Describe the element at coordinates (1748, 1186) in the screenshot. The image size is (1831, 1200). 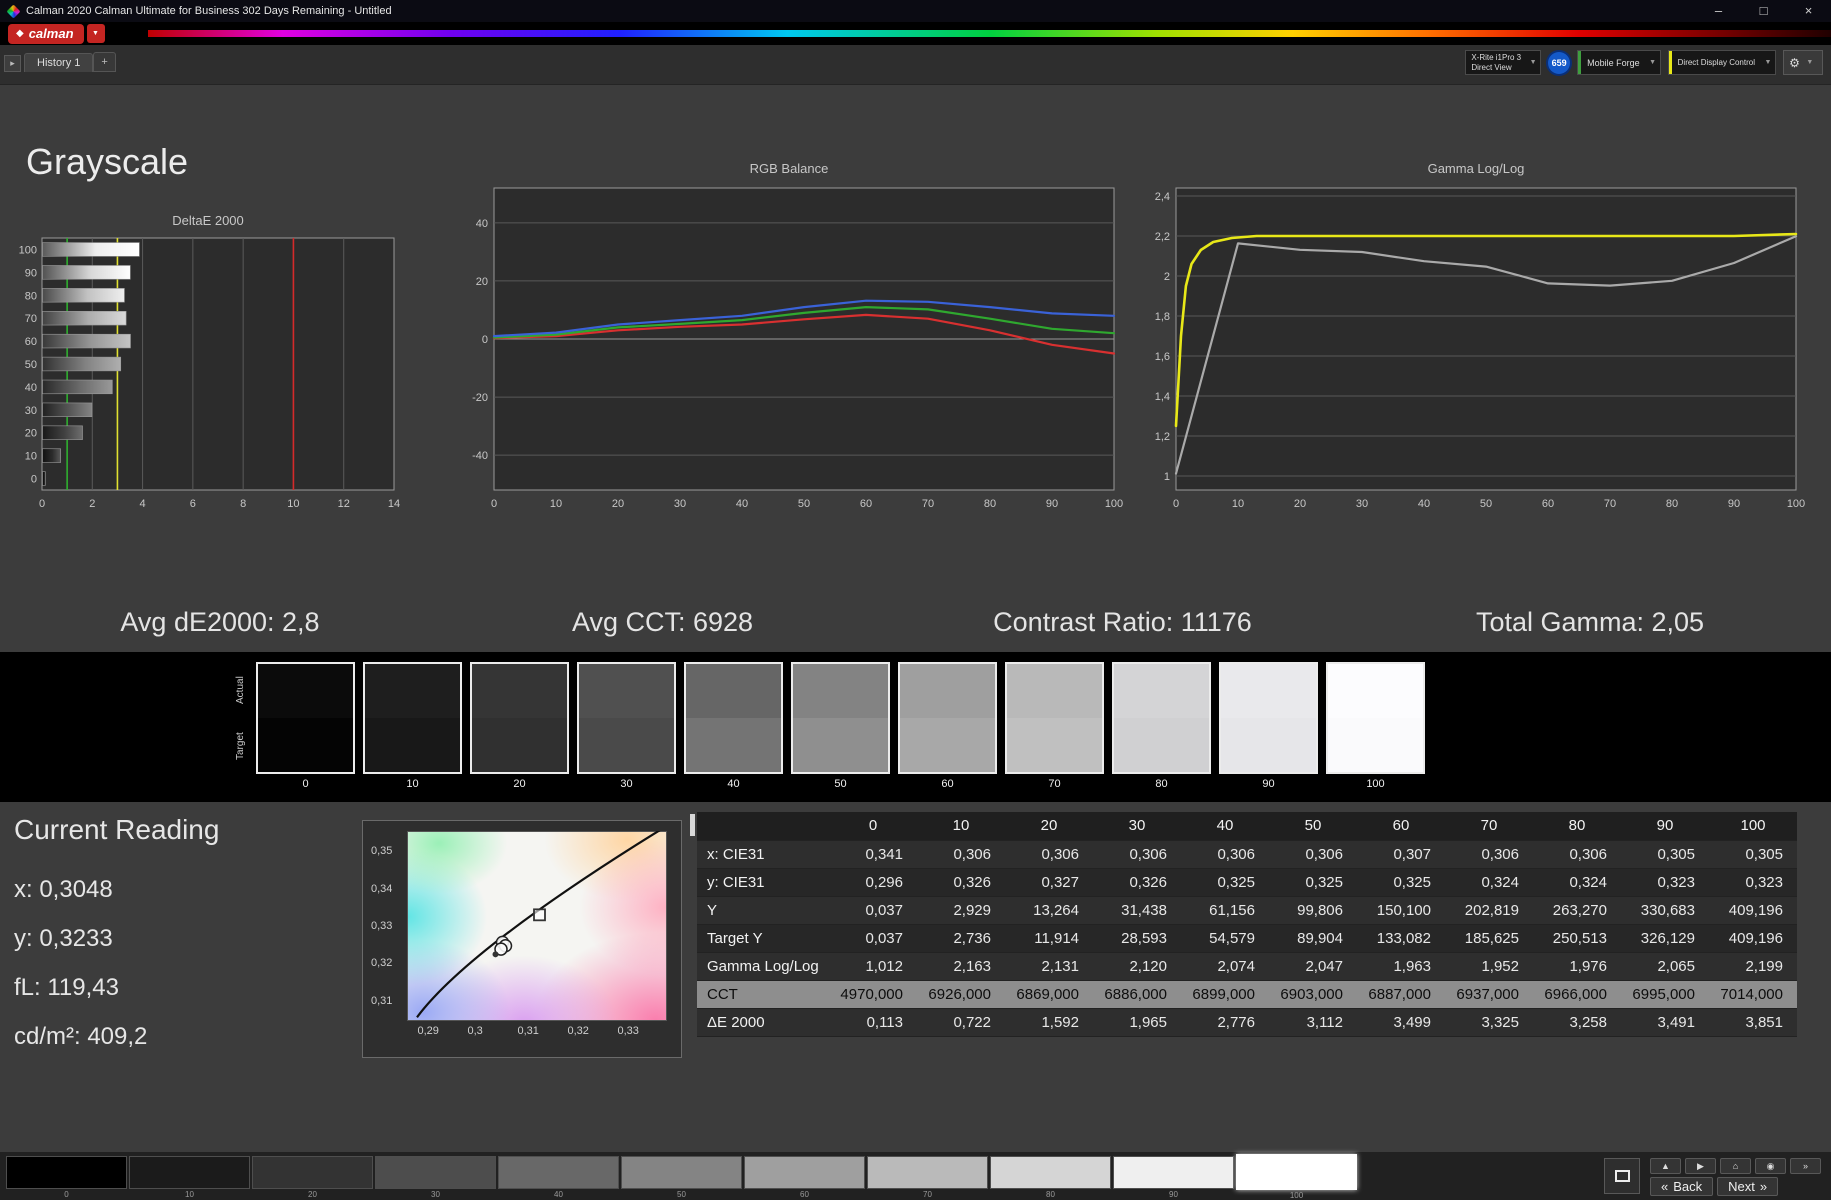
I see `next-button: Next »` at that location.